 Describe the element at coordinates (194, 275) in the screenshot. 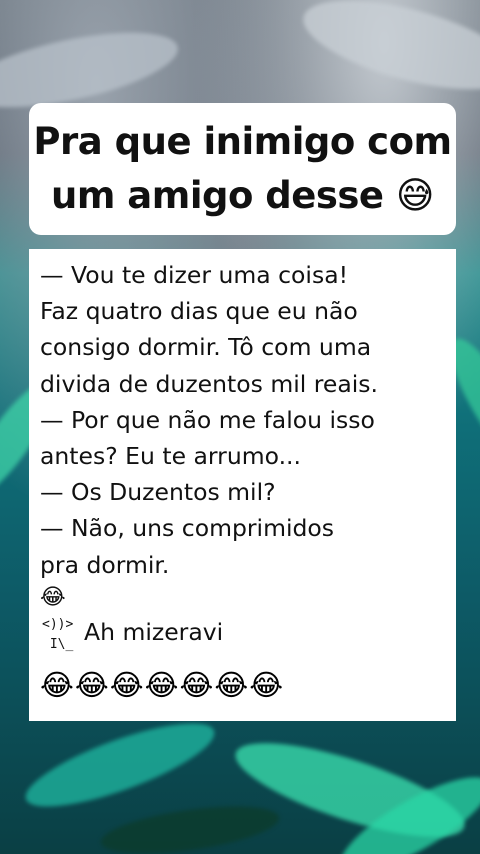

I see `joke-line: — Vou te dizer uma coisa!` at that location.